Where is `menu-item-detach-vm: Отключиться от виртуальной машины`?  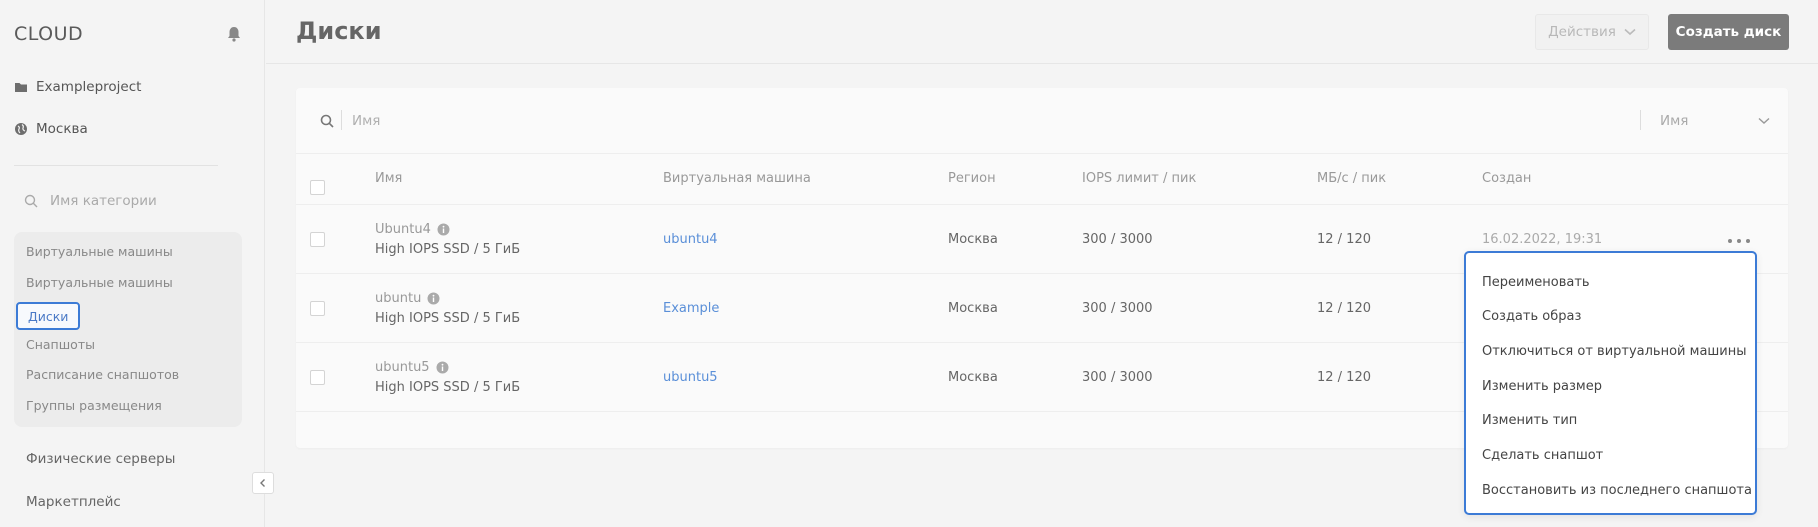 menu-item-detach-vm: Отключиться от виртуальной машины is located at coordinates (1614, 351).